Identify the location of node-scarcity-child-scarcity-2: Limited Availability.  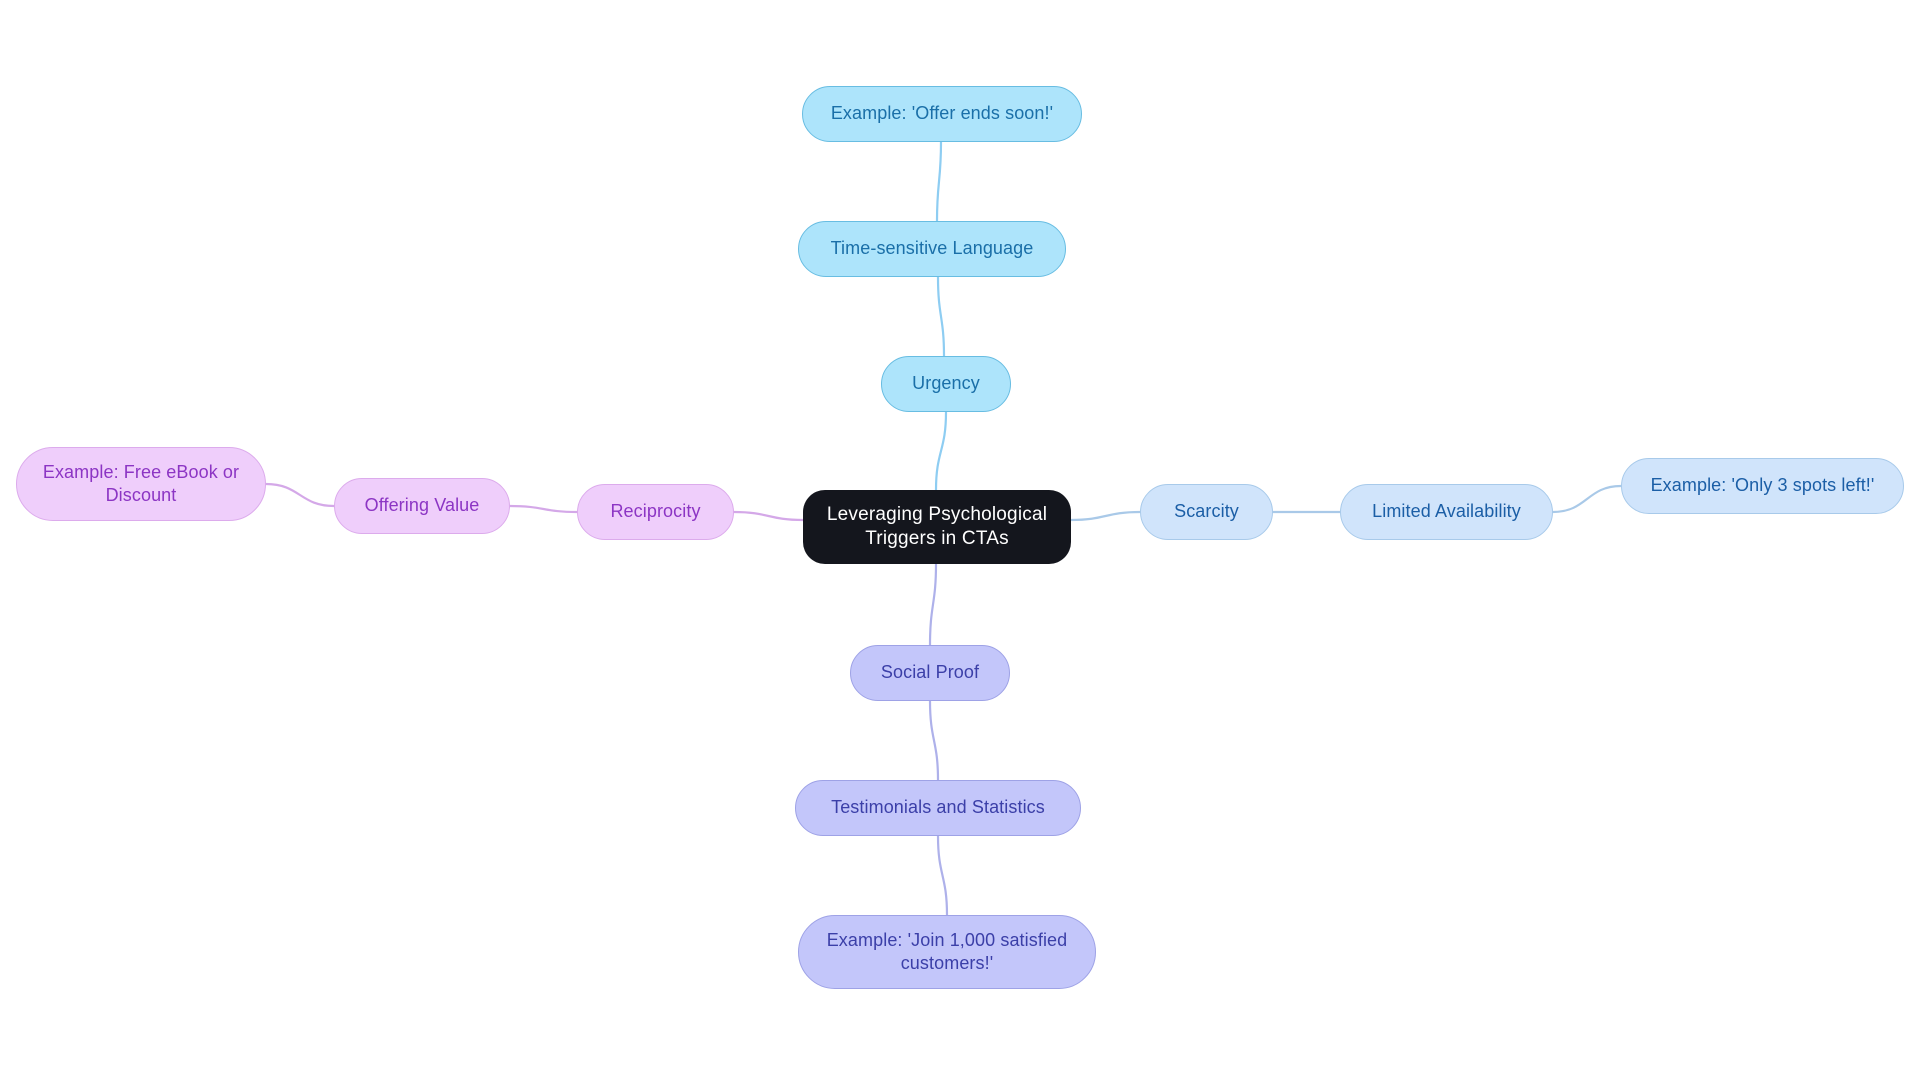
(1446, 512).